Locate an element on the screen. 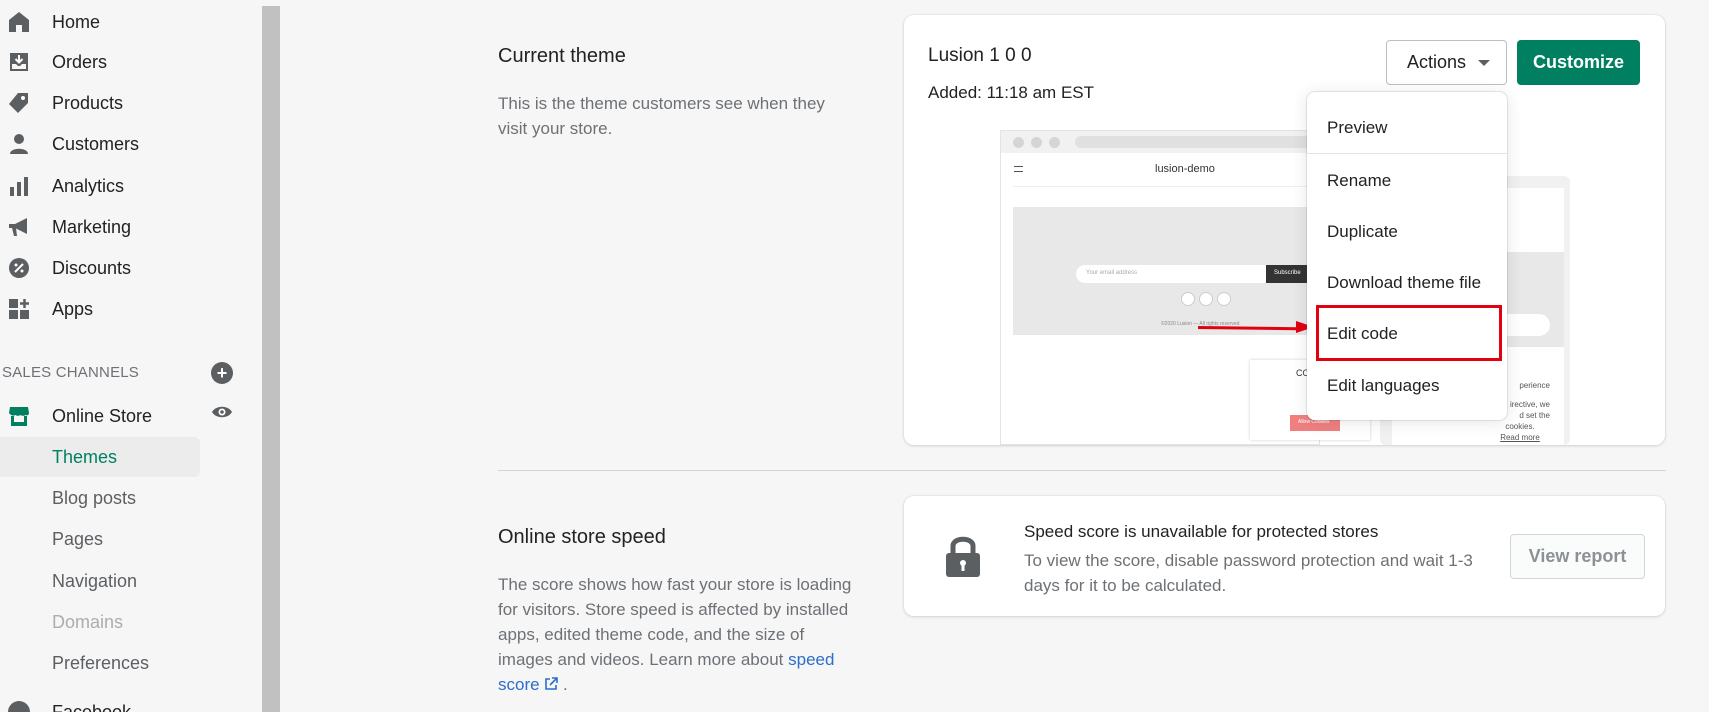 Image resolution: width=1709 pixels, height=712 pixels. plus-icon: + is located at coordinates (222, 373).